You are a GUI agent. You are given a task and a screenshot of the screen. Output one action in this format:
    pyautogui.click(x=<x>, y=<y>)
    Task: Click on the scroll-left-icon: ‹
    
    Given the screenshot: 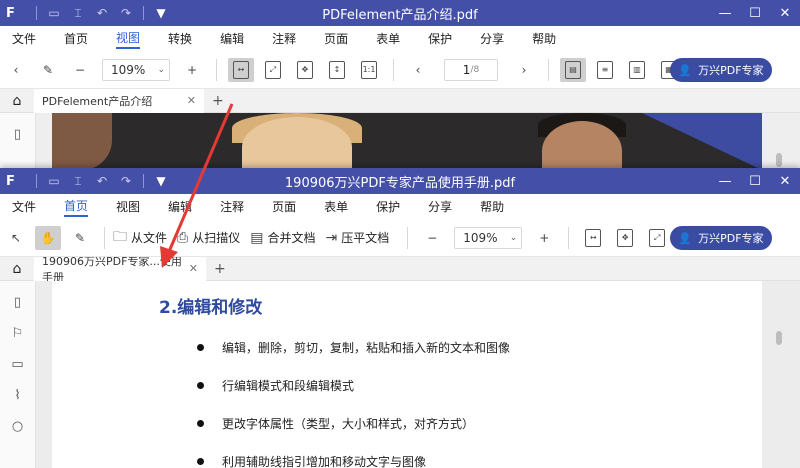 What is the action you would take?
    pyautogui.click(x=16, y=70)
    